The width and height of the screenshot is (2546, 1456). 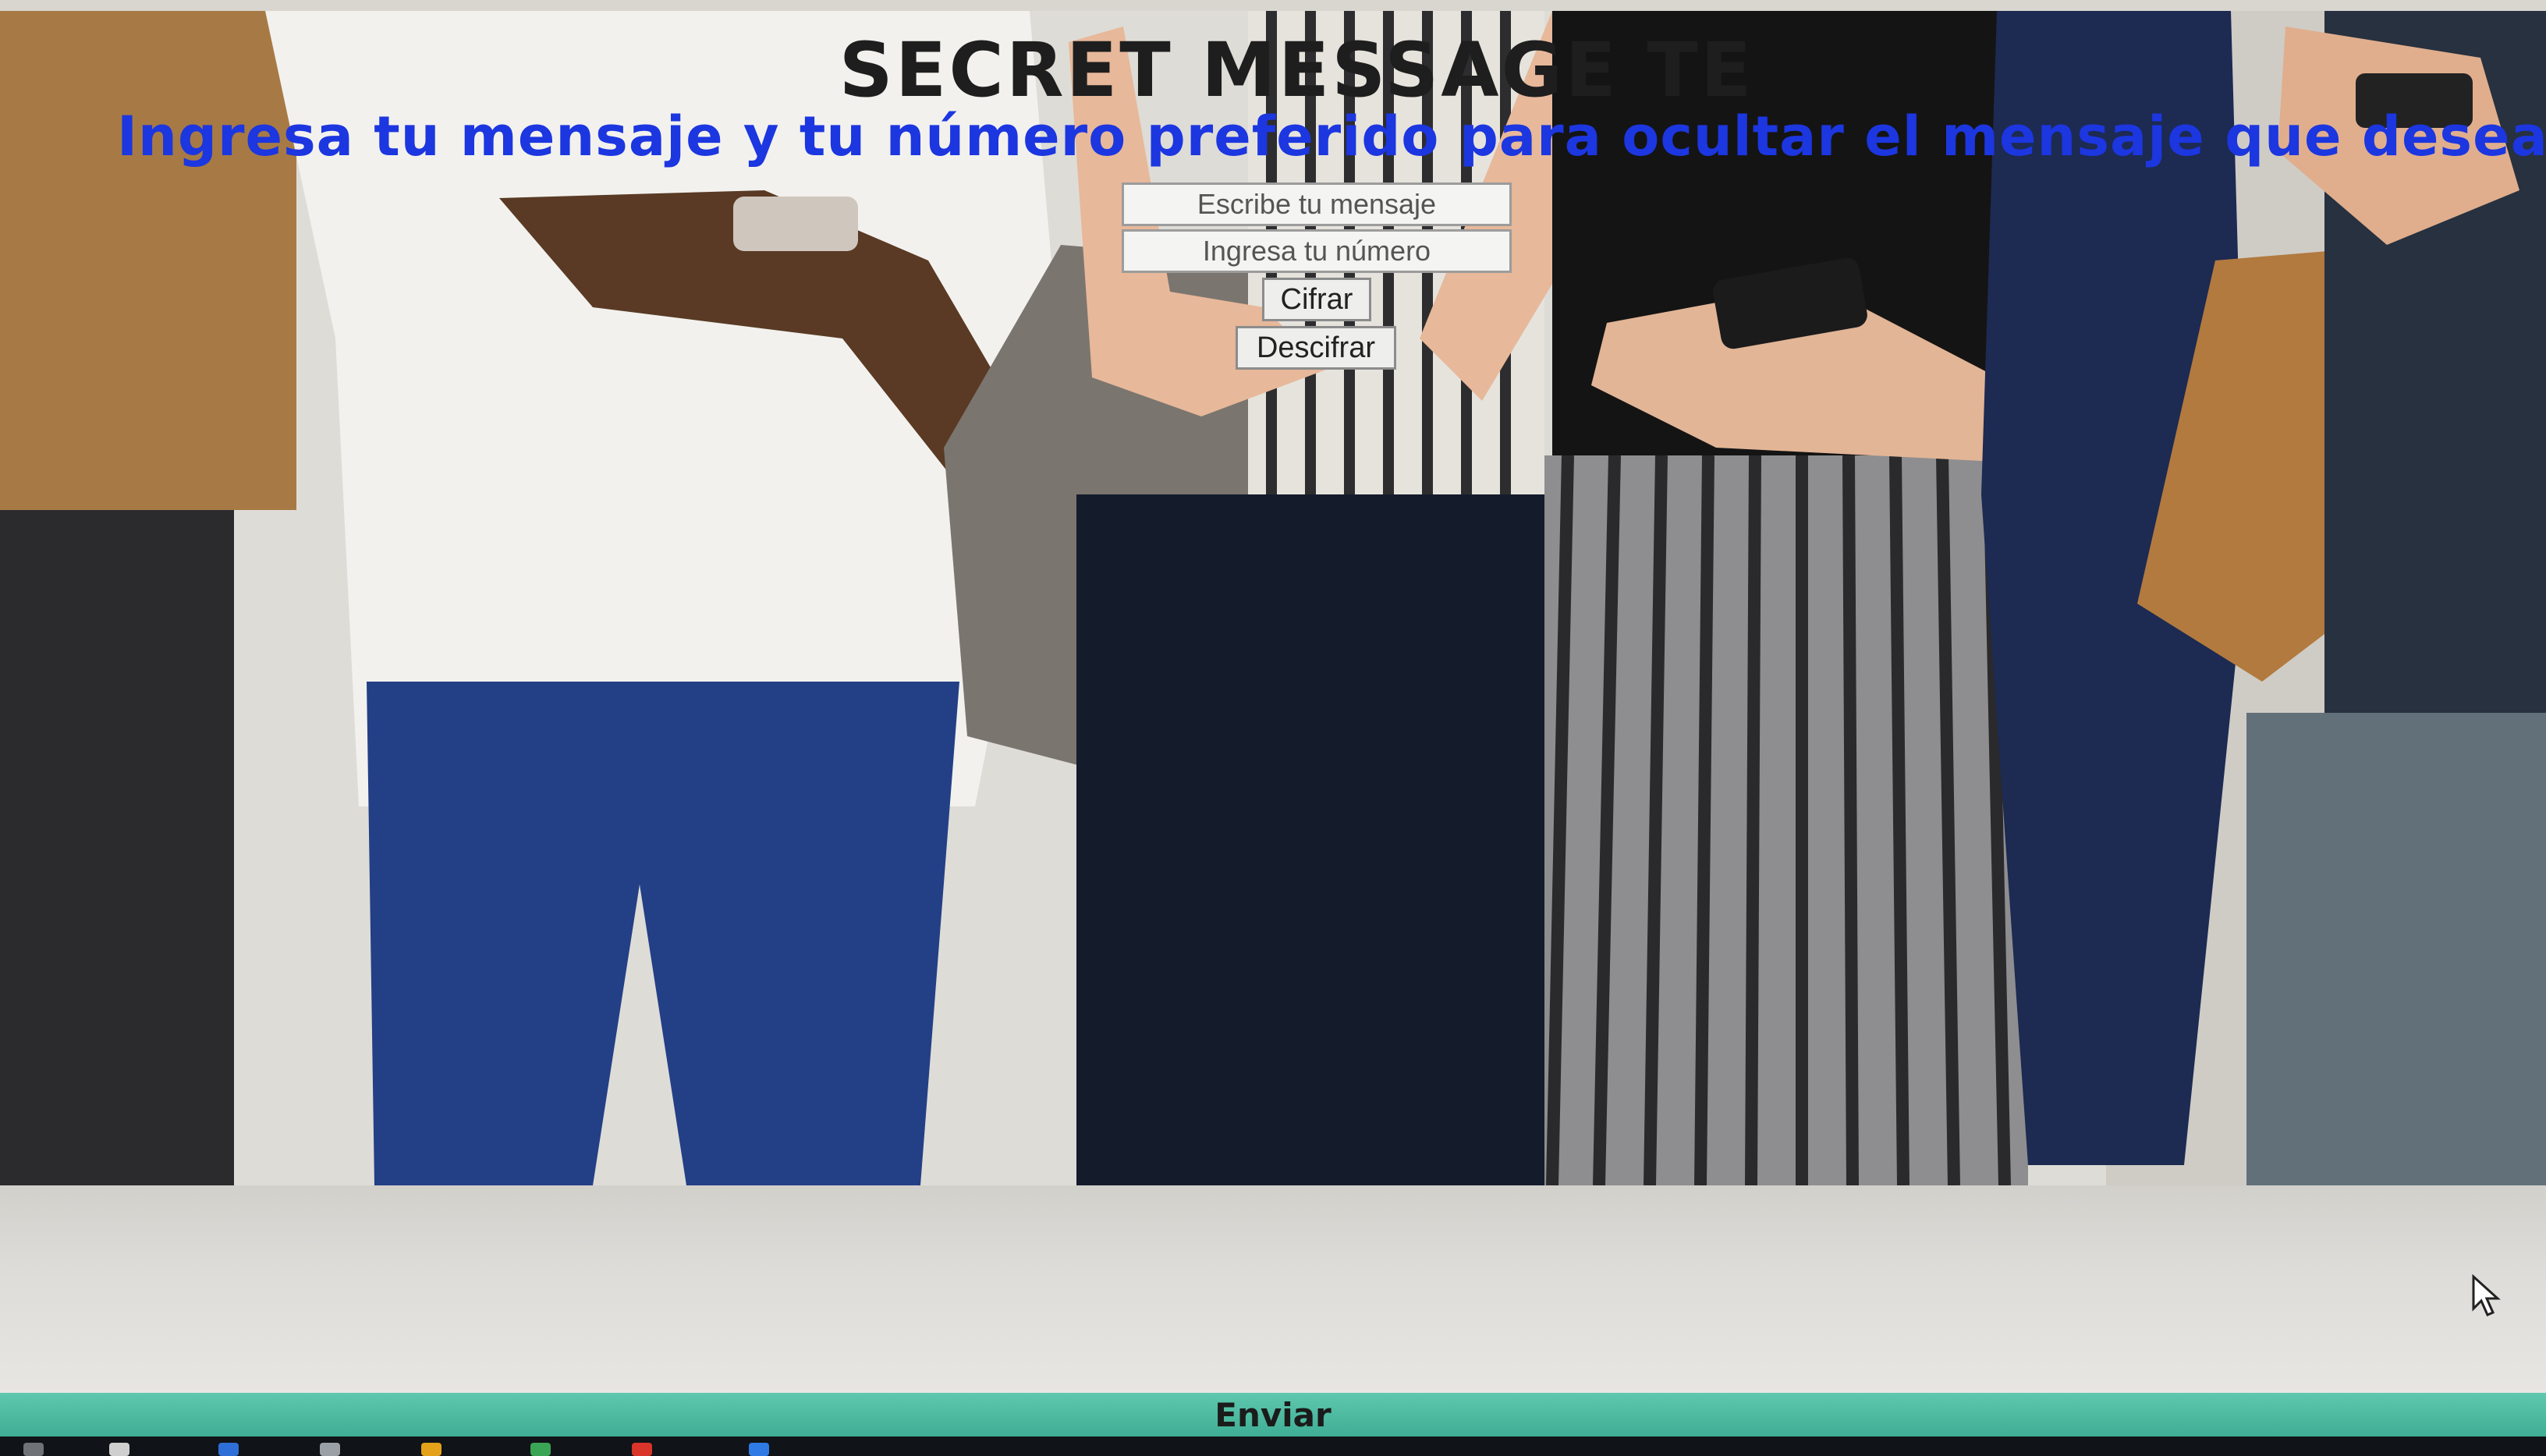 What do you see at coordinates (1297, 71) in the screenshot?
I see `page-title: SECRET MESSAGE TE` at bounding box center [1297, 71].